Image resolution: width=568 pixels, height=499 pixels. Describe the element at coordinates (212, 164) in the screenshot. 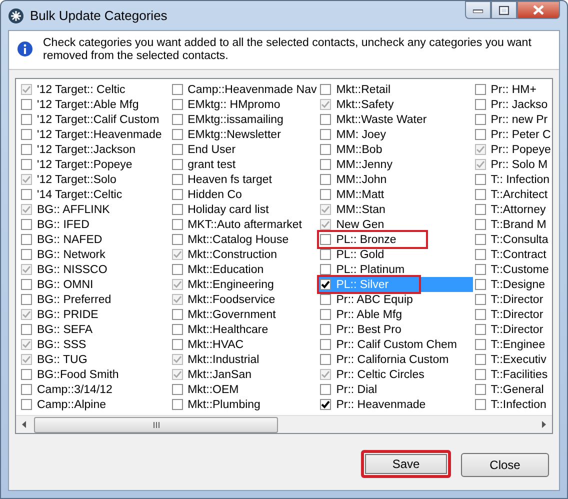

I see `category-label: grant test` at that location.